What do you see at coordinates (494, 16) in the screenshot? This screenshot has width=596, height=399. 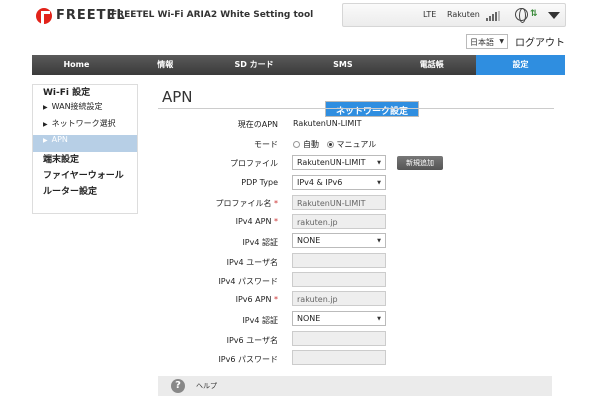 I see `signal-strength-icon` at bounding box center [494, 16].